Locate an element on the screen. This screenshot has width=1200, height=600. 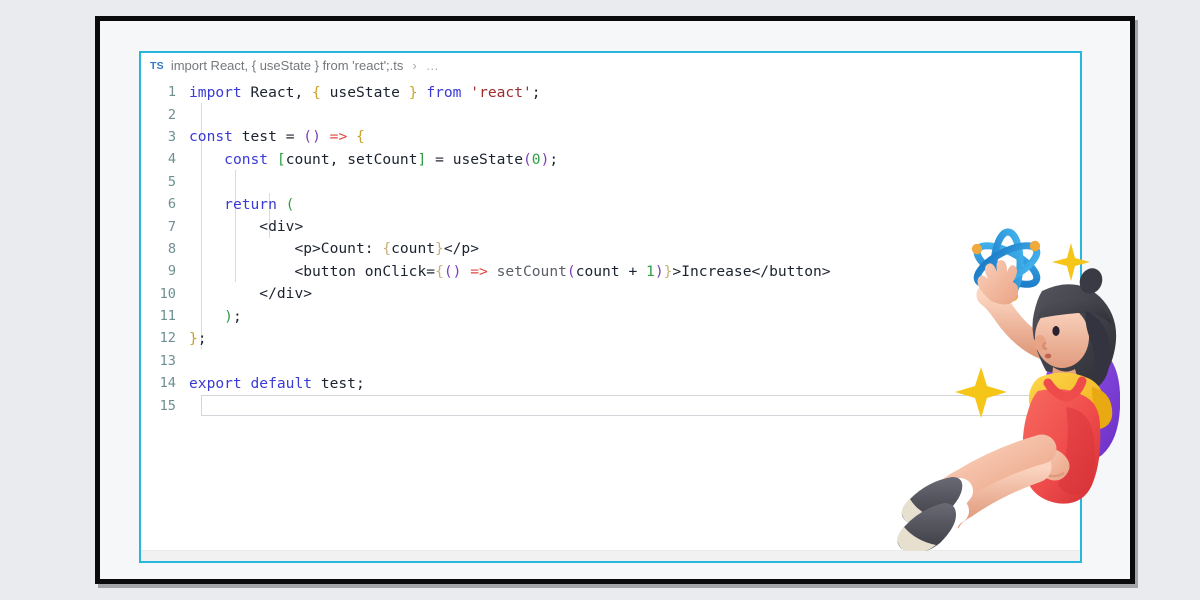
horizontal-scrollbar is located at coordinates (610, 555).